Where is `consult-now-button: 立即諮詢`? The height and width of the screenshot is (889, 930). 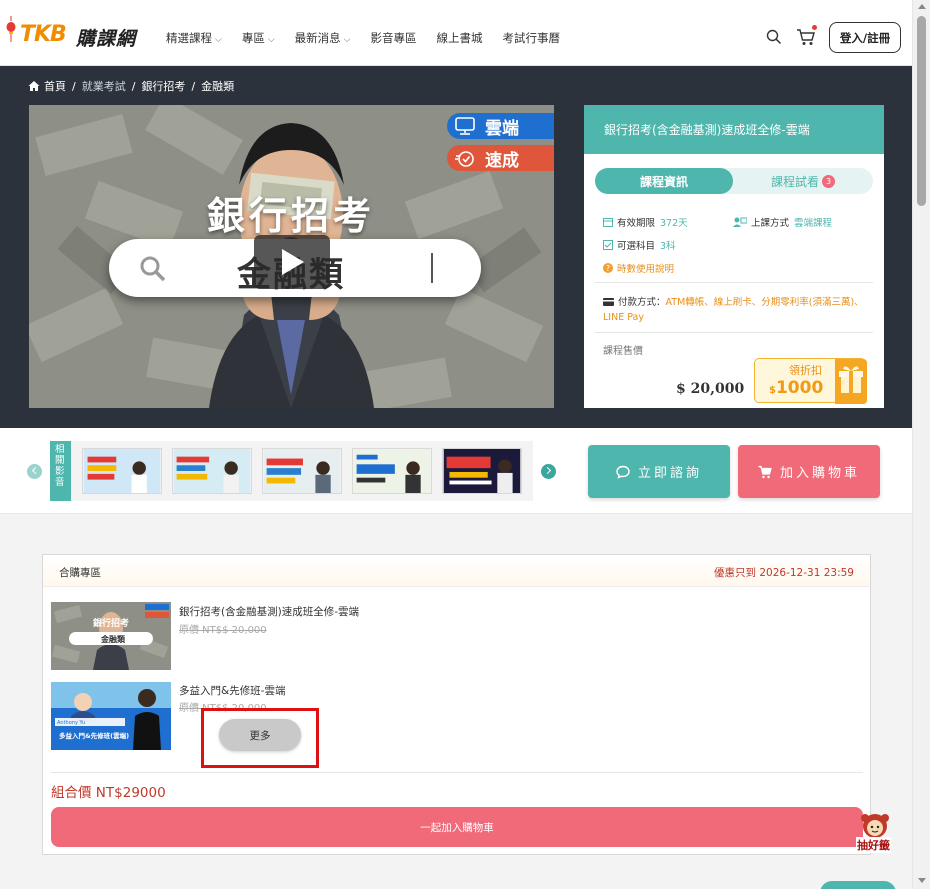 consult-now-button: 立即諮詢 is located at coordinates (659, 471).